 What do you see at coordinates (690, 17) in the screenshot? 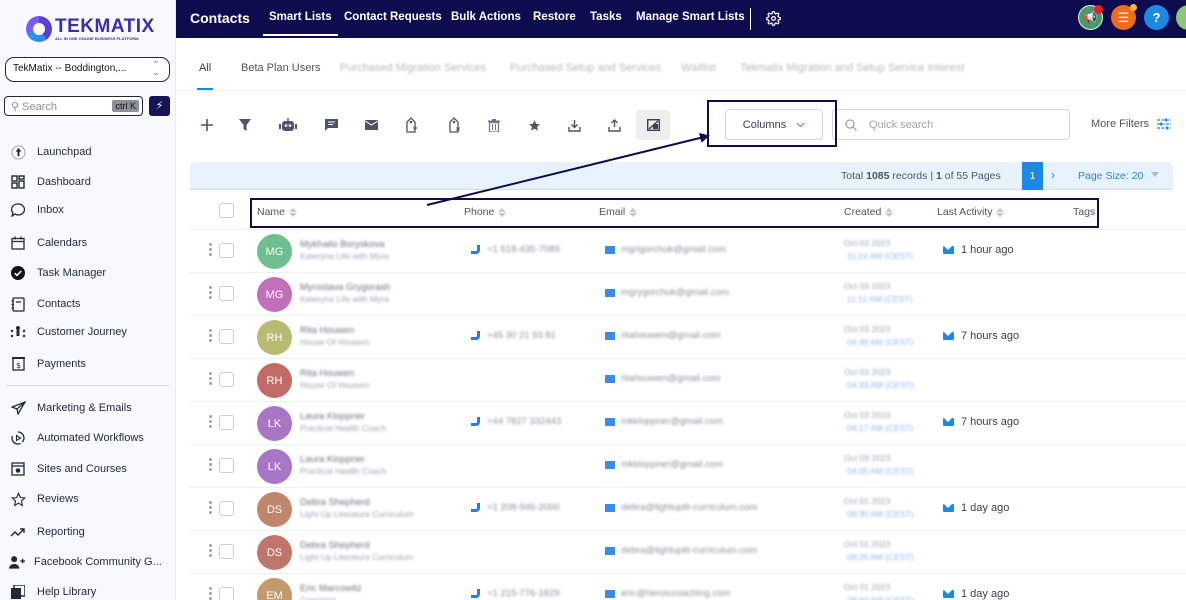
I see `tab-manage-smart-lists: Manage Smart Lists` at bounding box center [690, 17].